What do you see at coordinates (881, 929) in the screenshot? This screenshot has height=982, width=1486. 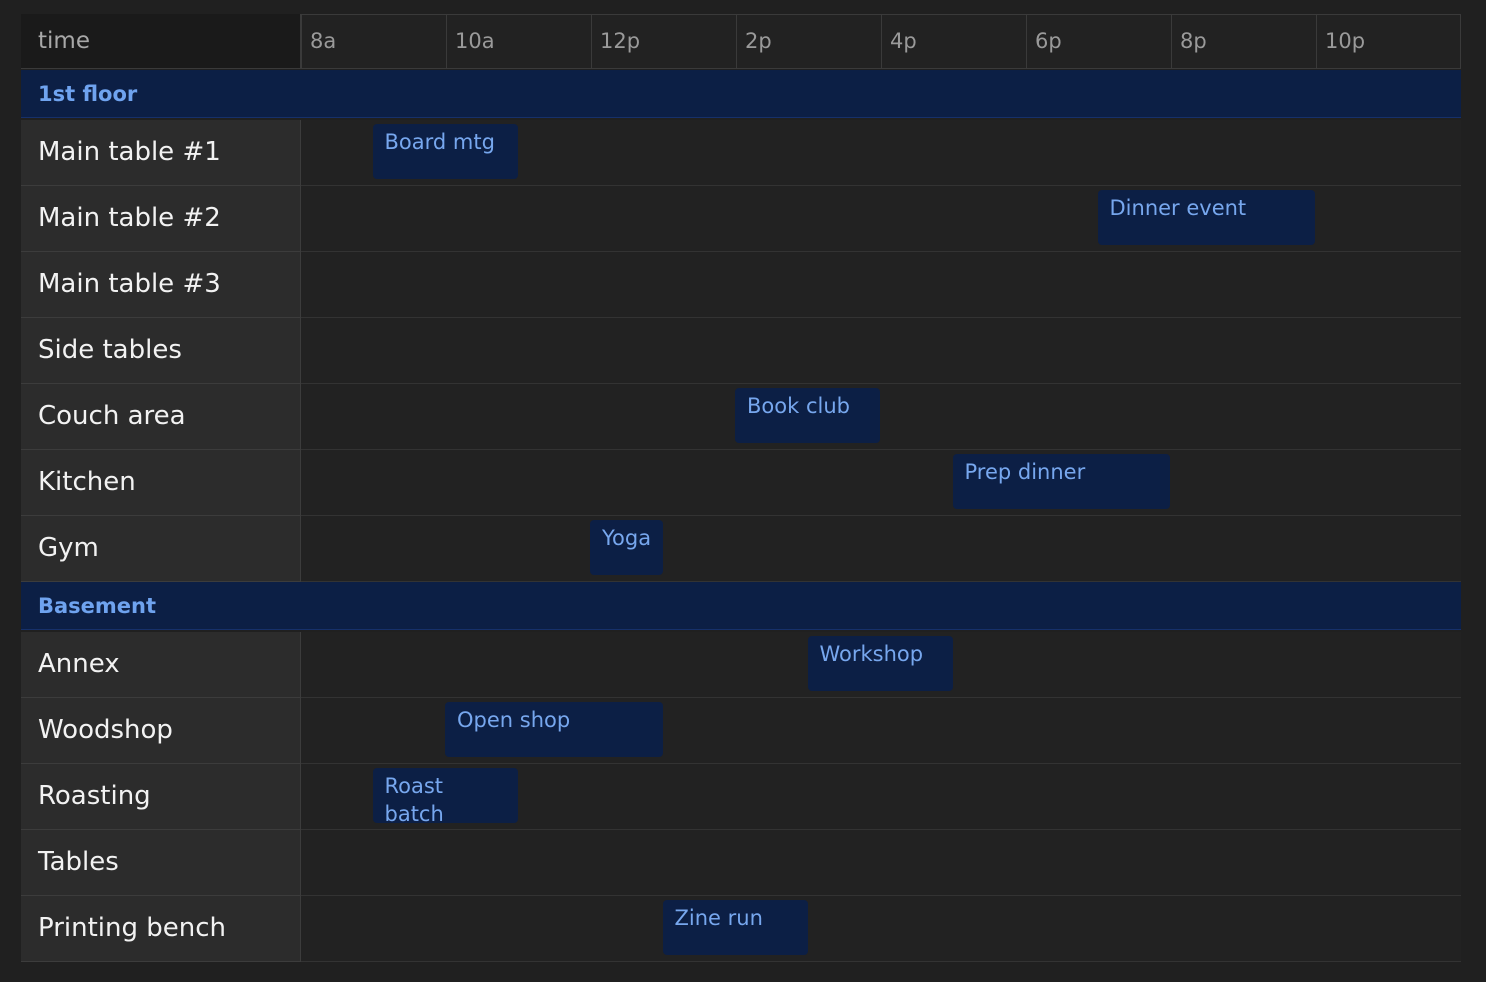 I see `resource-track: Zine run` at bounding box center [881, 929].